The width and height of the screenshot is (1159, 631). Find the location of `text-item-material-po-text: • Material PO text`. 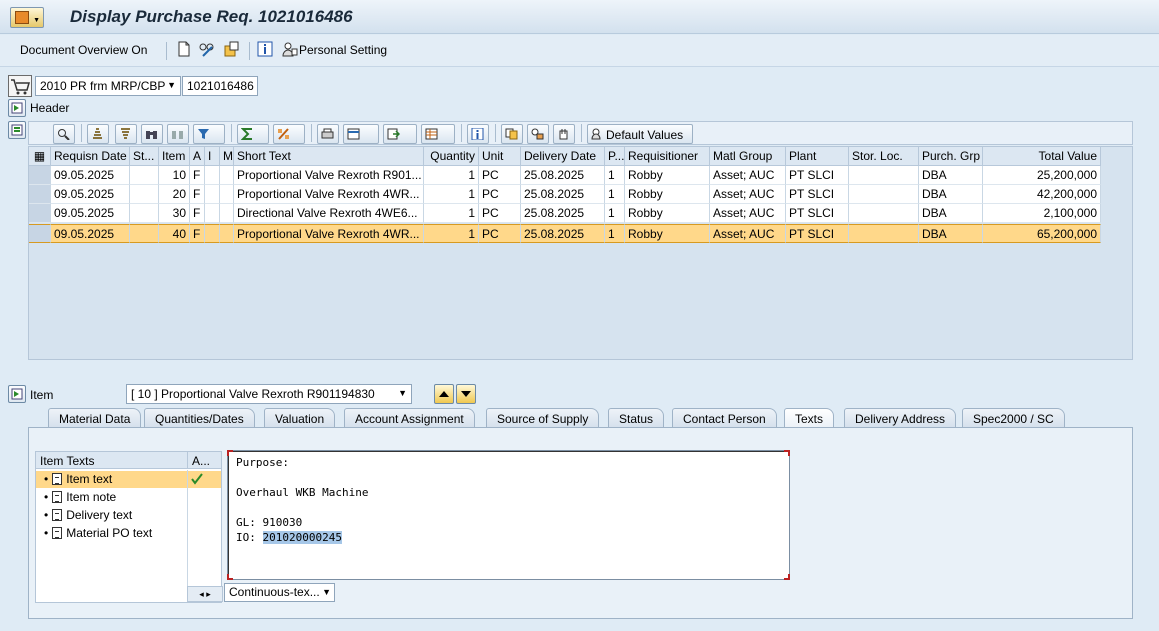

text-item-material-po-text: • Material PO text is located at coordinates (94, 533).